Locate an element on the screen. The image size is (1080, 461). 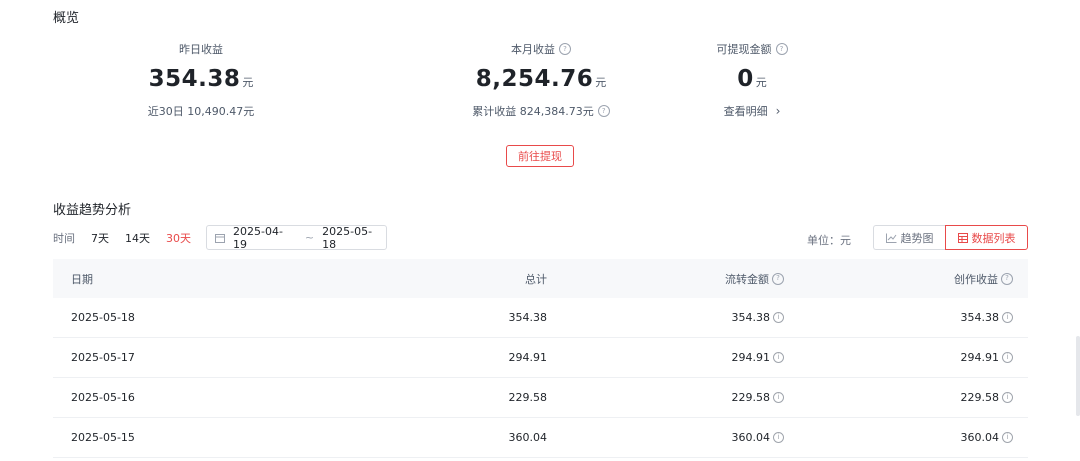
cell-total: 360.04 is located at coordinates (528, 437).